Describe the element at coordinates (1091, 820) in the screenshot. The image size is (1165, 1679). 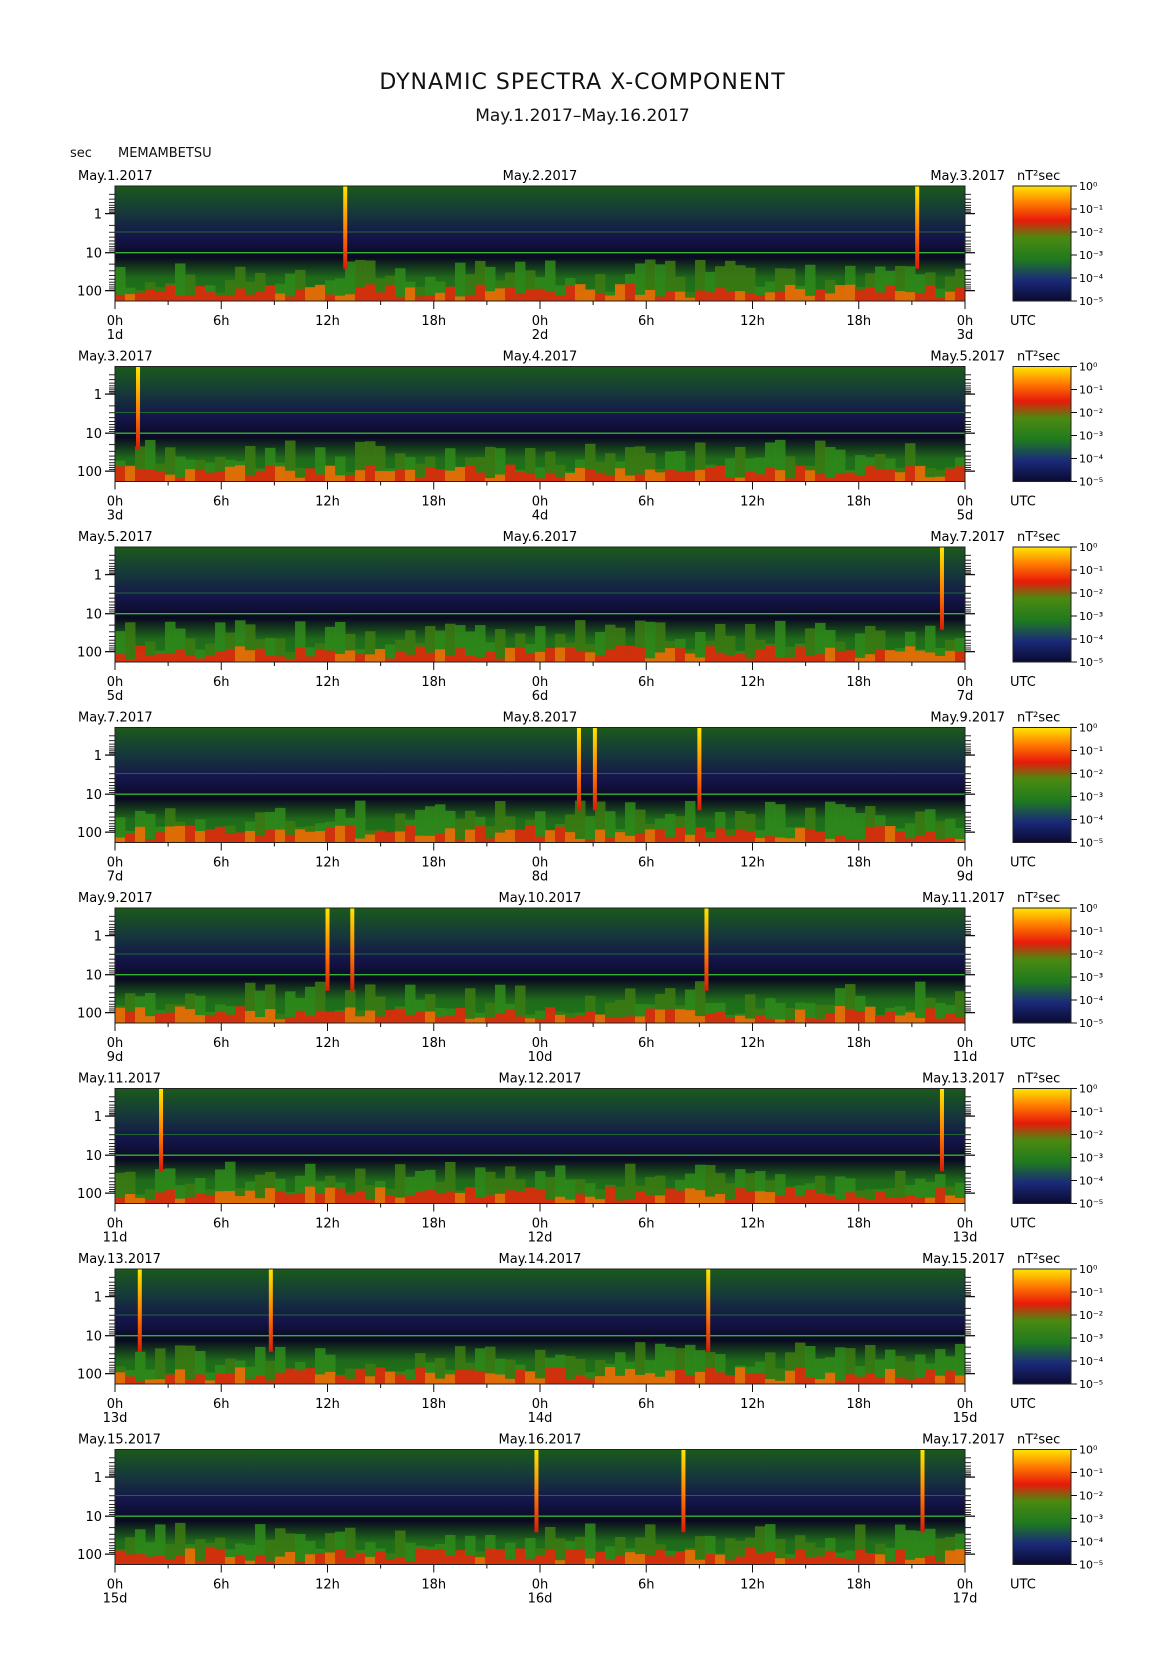
I see `colorbar-tick-label: 10⁻⁴` at that location.